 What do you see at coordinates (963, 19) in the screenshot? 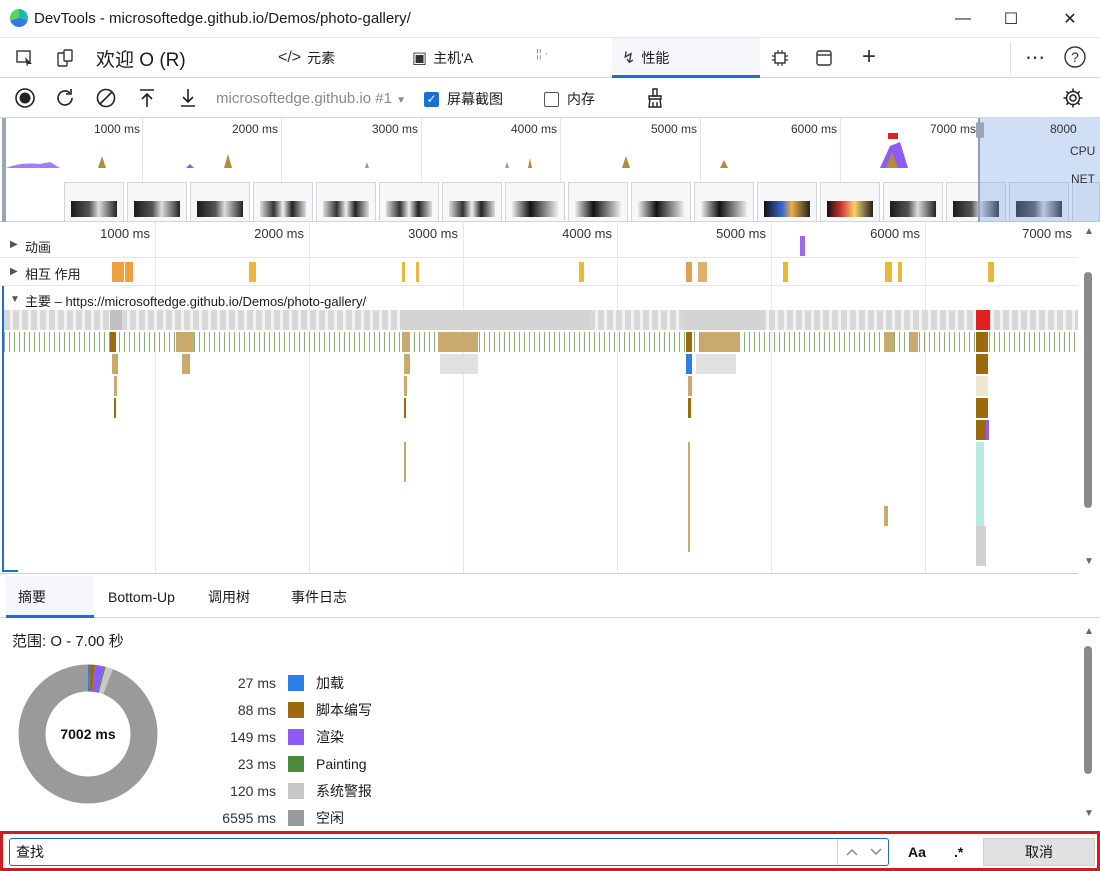
I see `minimize-button: —` at bounding box center [963, 19].